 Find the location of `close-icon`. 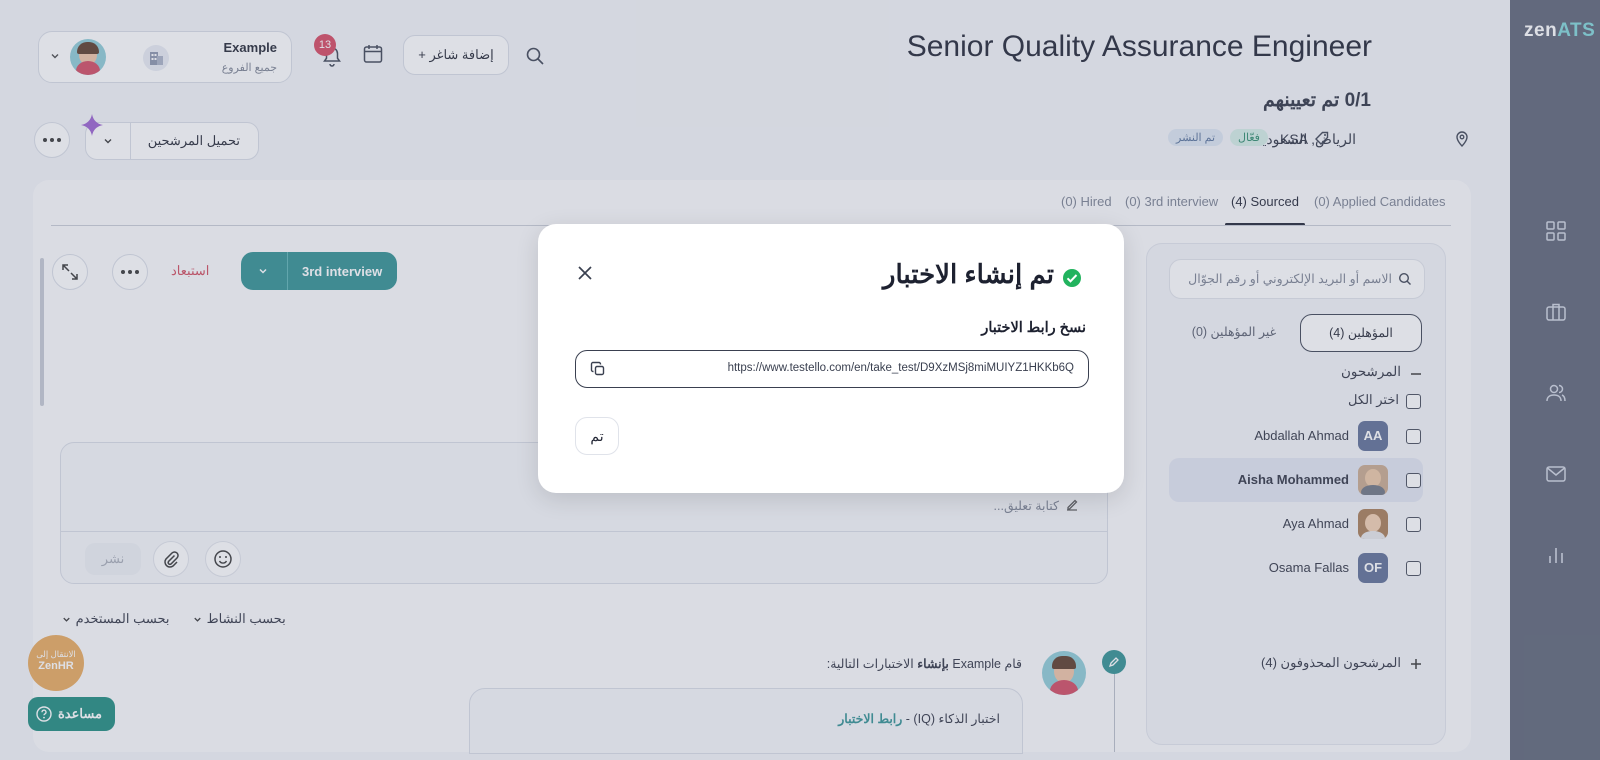

close-icon is located at coordinates (585, 273).